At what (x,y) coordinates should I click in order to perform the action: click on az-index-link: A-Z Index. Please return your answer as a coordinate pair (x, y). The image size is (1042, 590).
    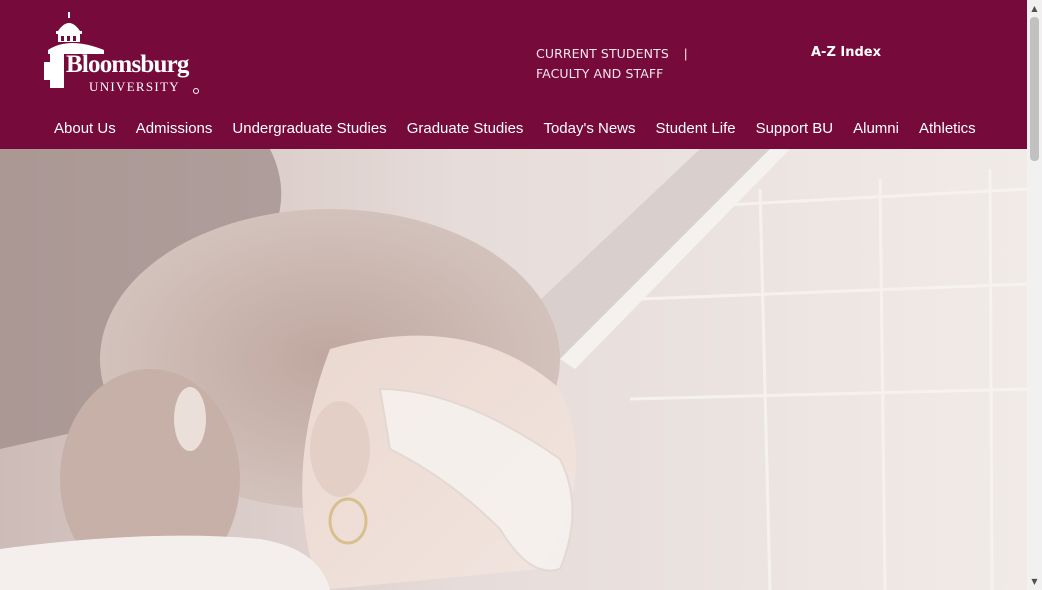
    Looking at the image, I should click on (846, 53).